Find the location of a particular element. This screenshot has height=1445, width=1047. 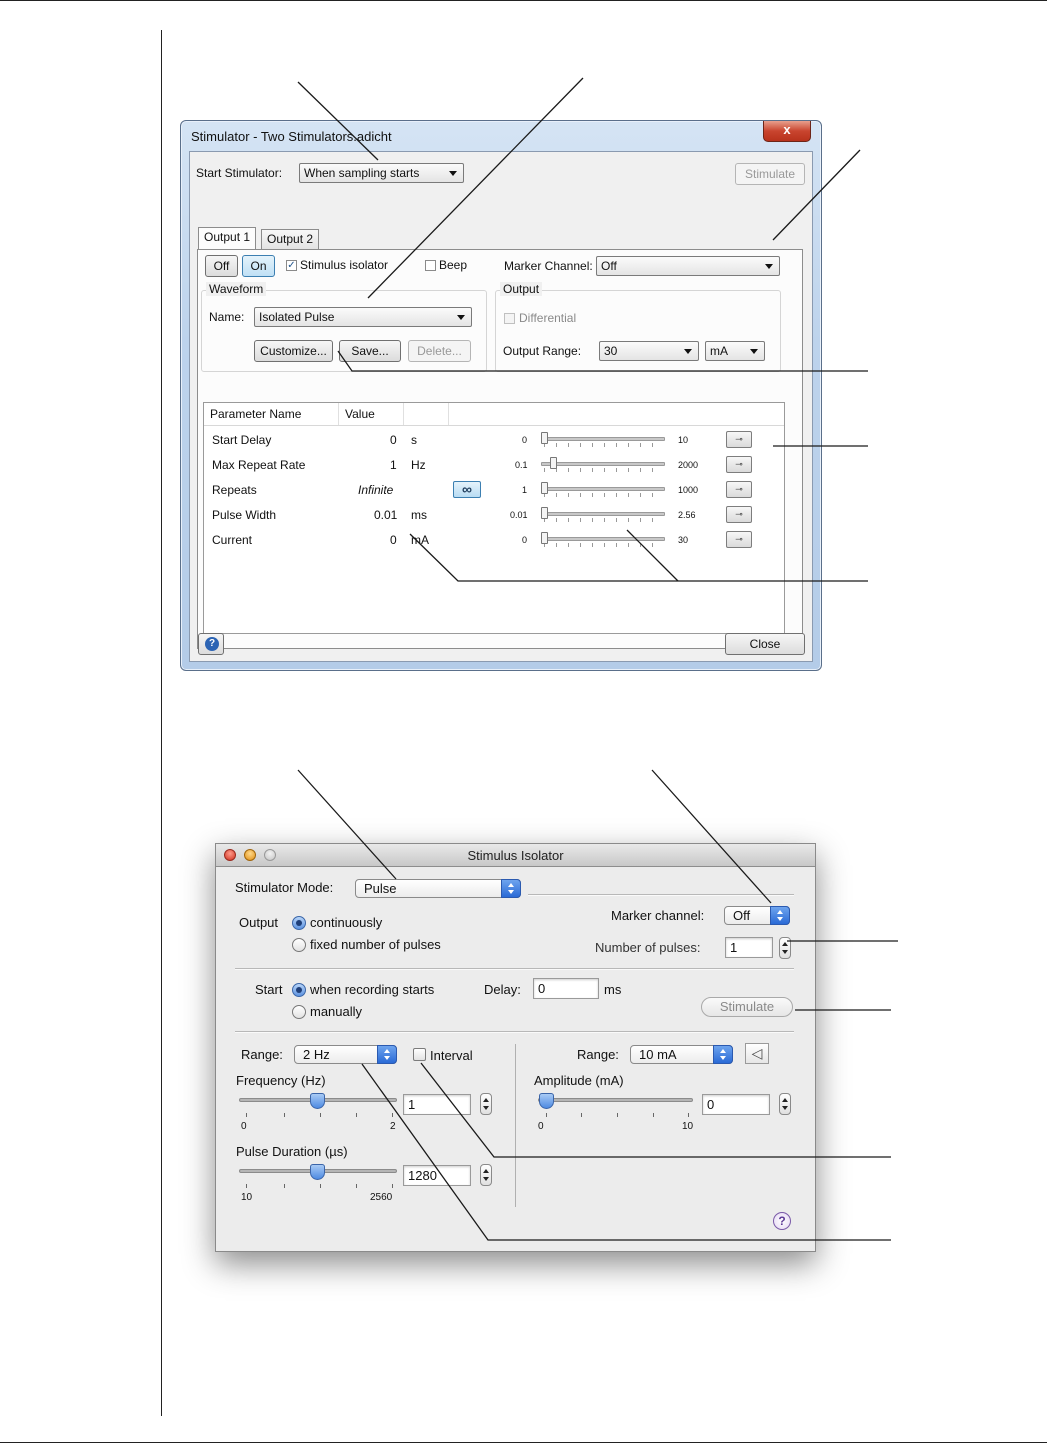

amplitude-min: 0 is located at coordinates (541, 1126).